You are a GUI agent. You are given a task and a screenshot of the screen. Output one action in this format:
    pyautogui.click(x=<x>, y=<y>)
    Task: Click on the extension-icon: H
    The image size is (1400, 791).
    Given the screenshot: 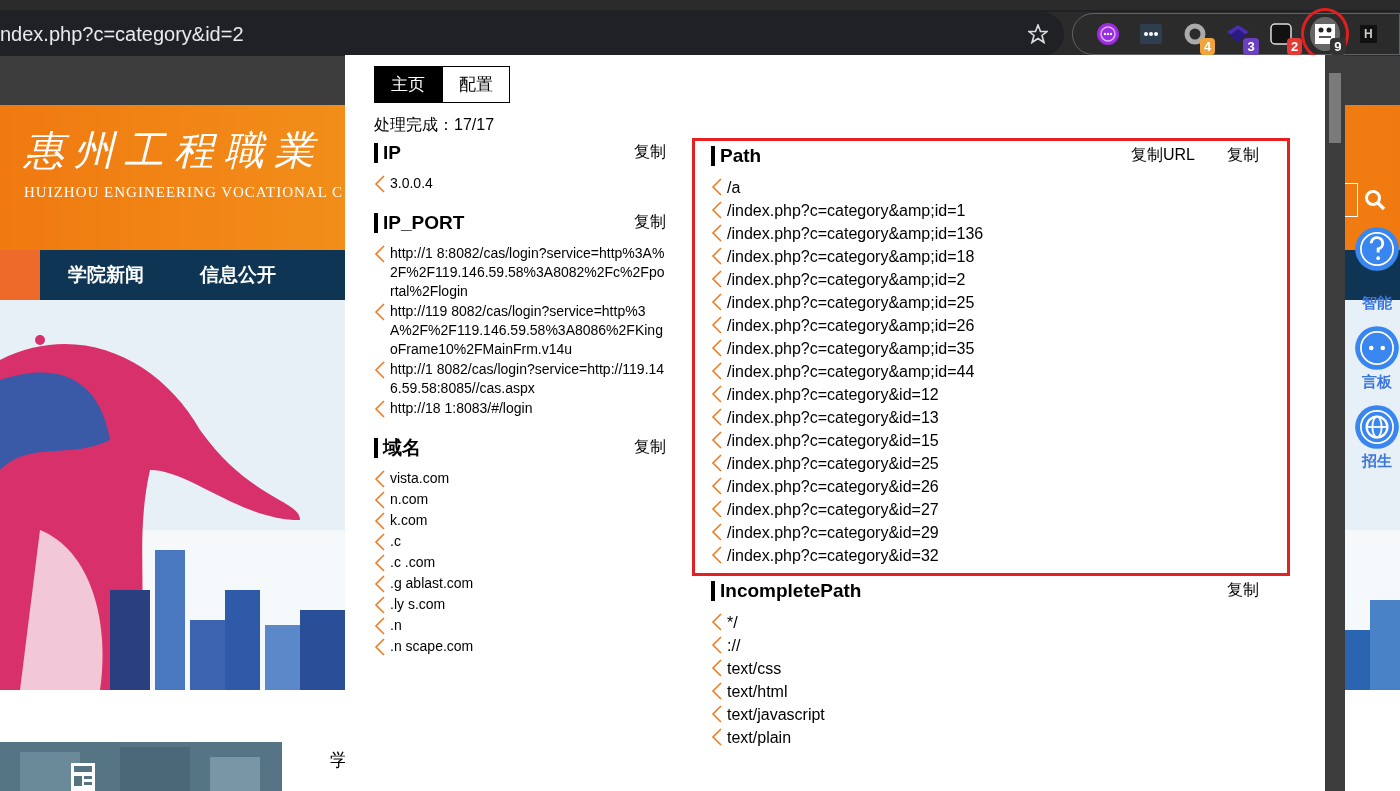 What is the action you would take?
    pyautogui.click(x=1368, y=34)
    